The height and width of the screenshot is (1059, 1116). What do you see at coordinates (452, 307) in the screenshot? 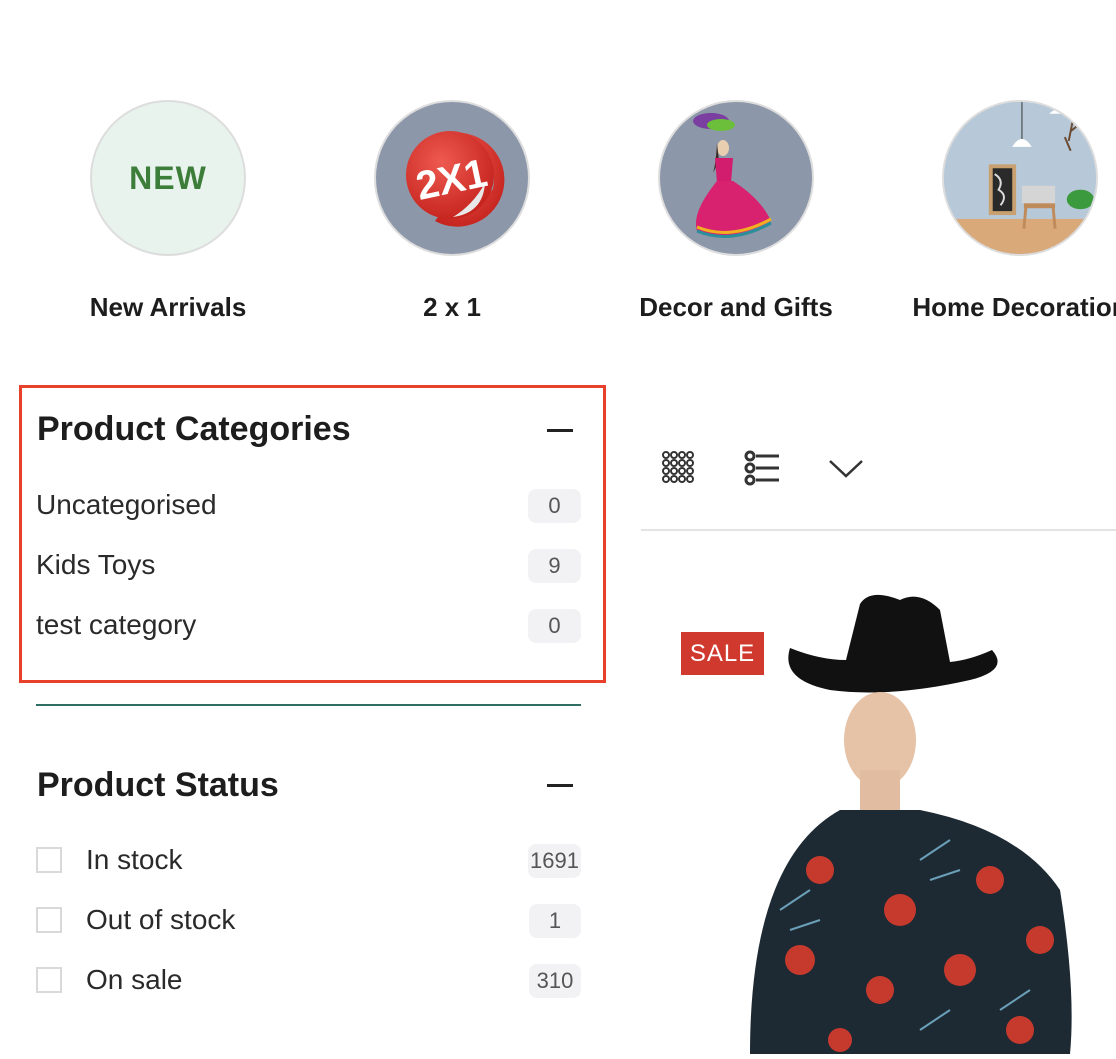
I see `category-label: 2 x 1` at bounding box center [452, 307].